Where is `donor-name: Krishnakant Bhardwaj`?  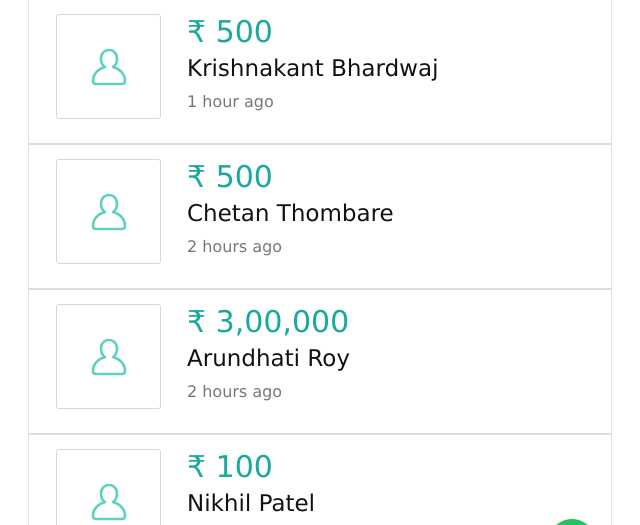
donor-name: Krishnakant Bhardwaj is located at coordinates (312, 69).